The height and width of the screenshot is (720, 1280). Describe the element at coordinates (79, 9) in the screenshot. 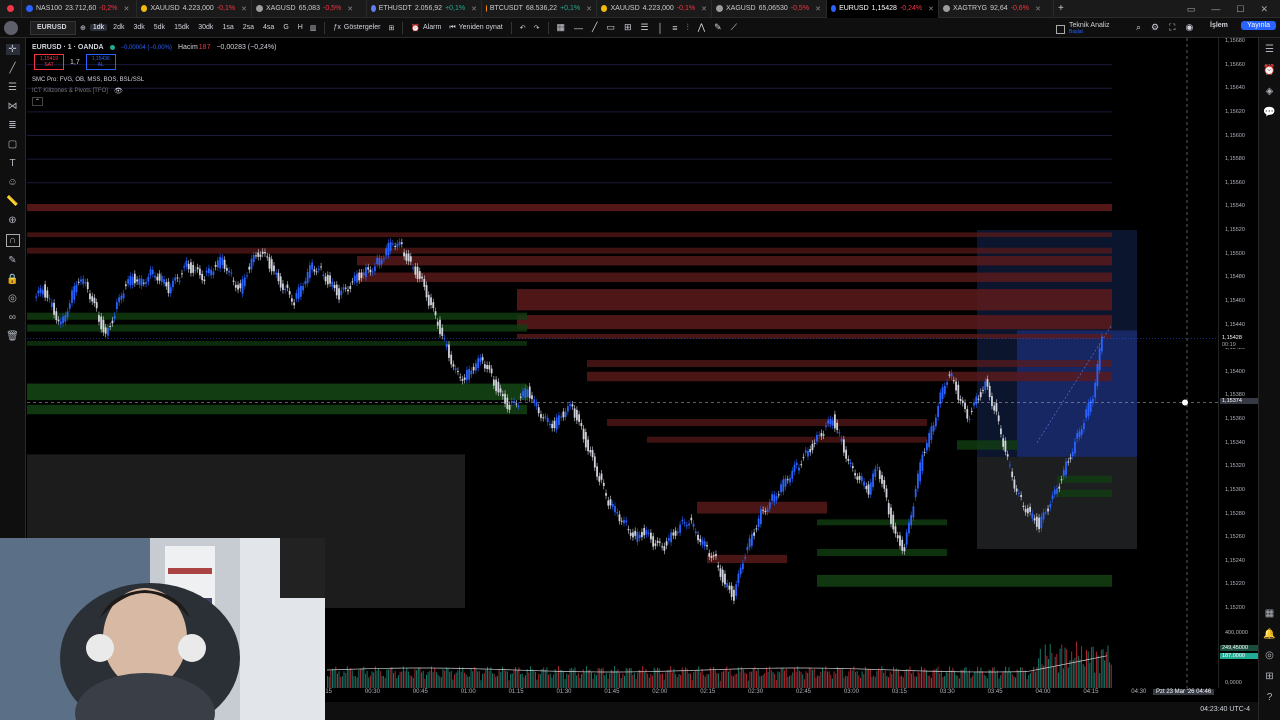

I see `tab-nas100: NAS100 23.712,60 -0,2% ✕` at that location.